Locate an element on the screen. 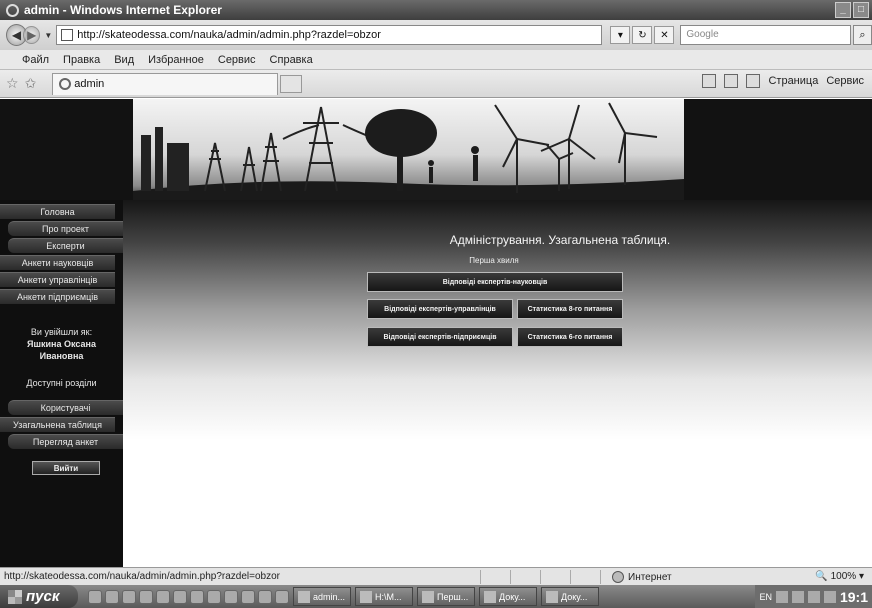 The width and height of the screenshot is (872, 608). favorites-star-icon: ☆ is located at coordinates (12, 83).